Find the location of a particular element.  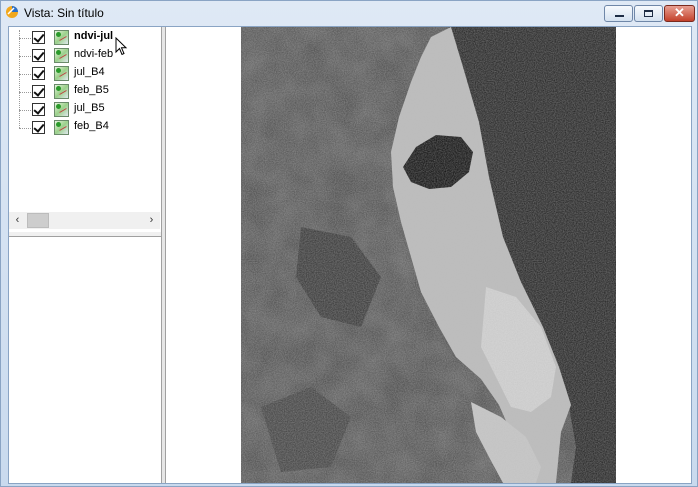

scrollbar-thumb is located at coordinates (38, 220).